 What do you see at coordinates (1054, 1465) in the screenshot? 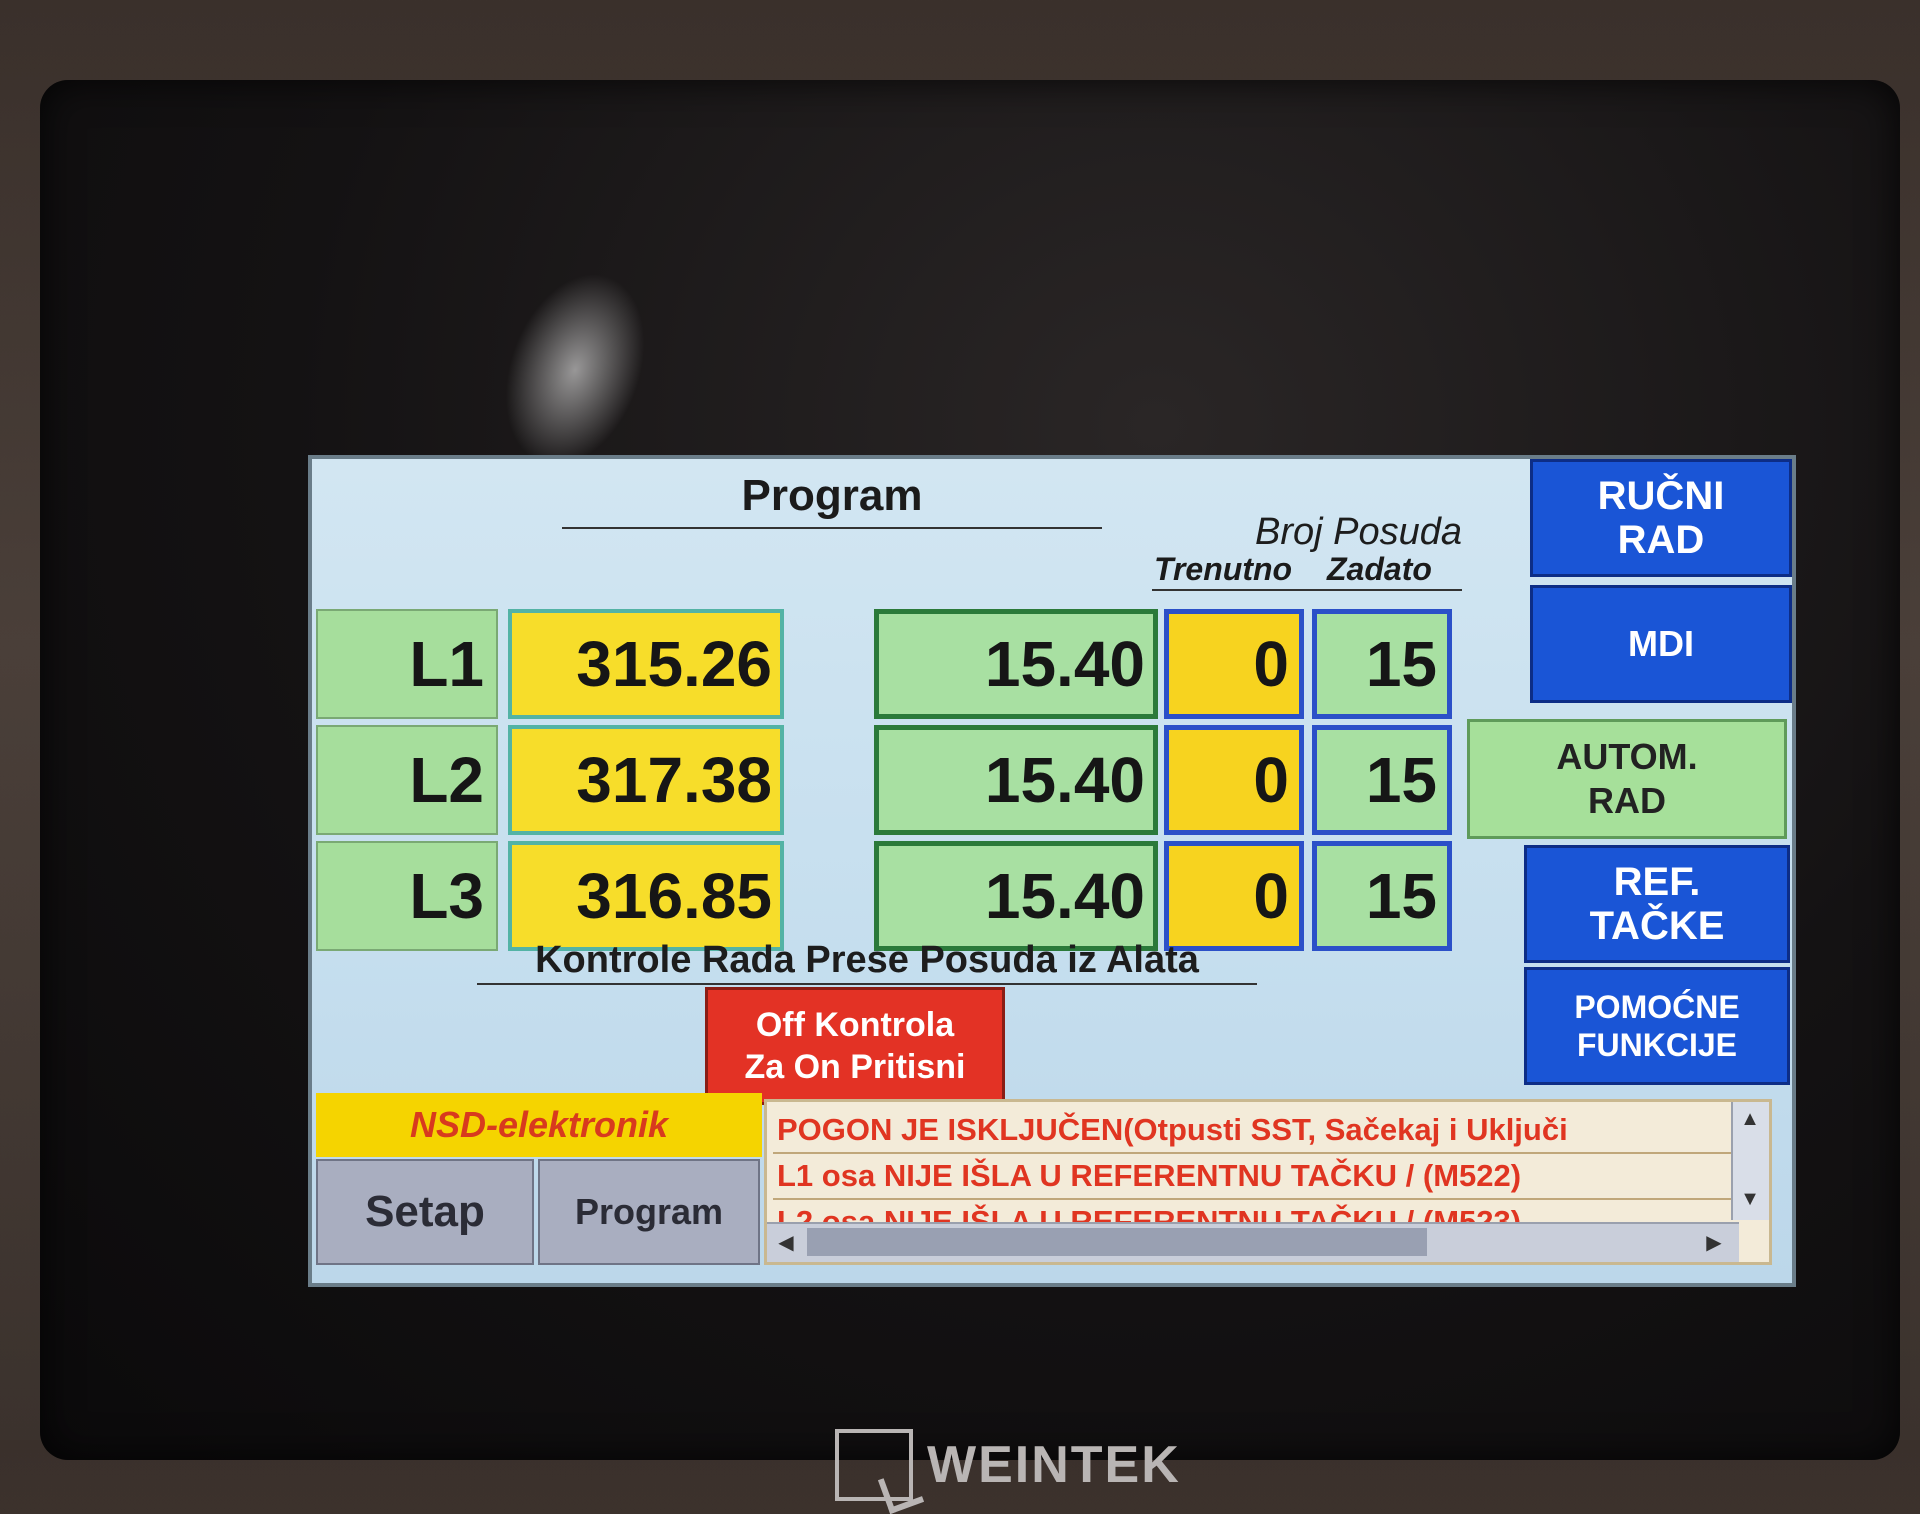
I see `weintek-brand-text: WEINTEK` at bounding box center [1054, 1465].